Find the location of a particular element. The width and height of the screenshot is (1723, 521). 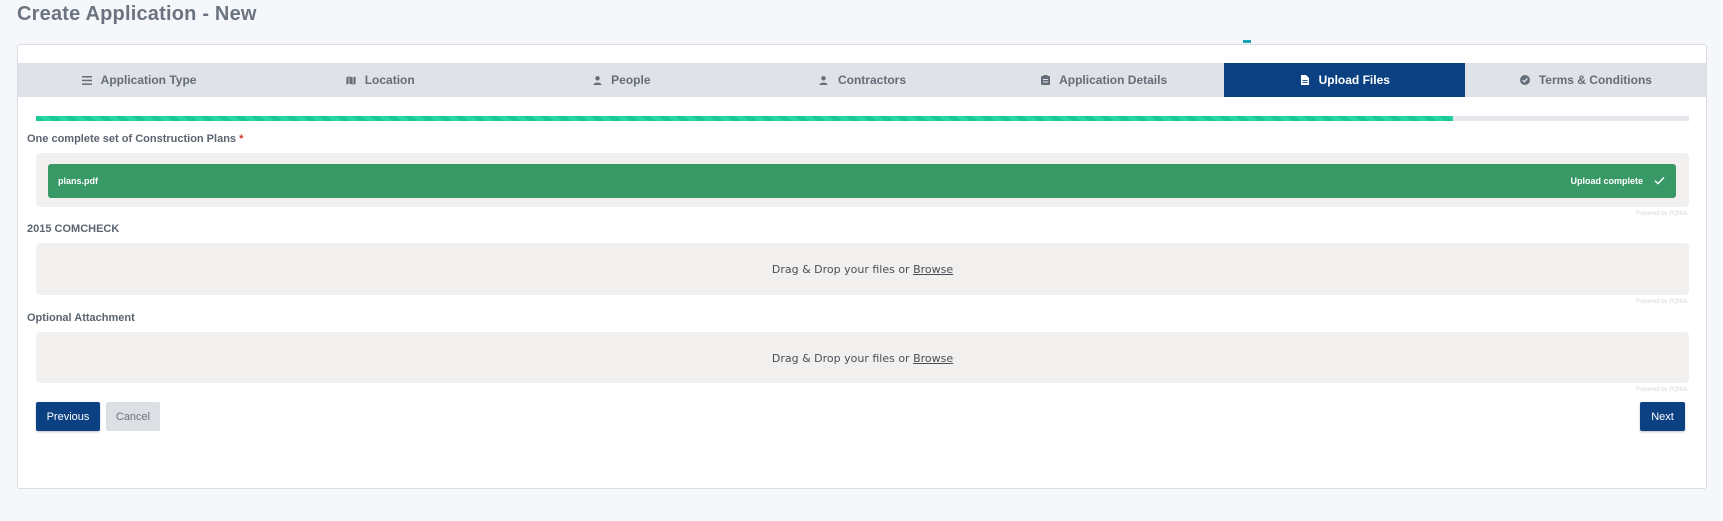

uploaded-file-item: plans.pdf Upload complete is located at coordinates (862, 181).